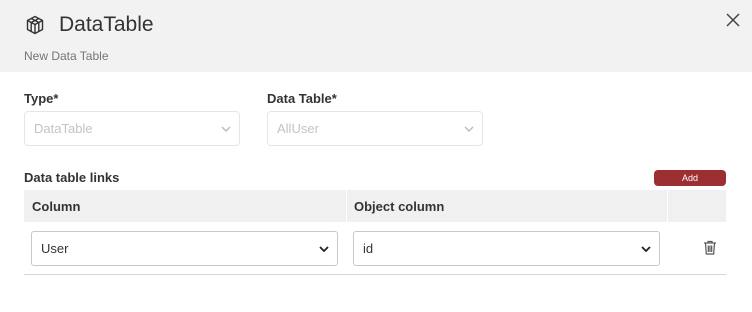  What do you see at coordinates (106, 24) in the screenshot?
I see `dialog-title: DataTable` at bounding box center [106, 24].